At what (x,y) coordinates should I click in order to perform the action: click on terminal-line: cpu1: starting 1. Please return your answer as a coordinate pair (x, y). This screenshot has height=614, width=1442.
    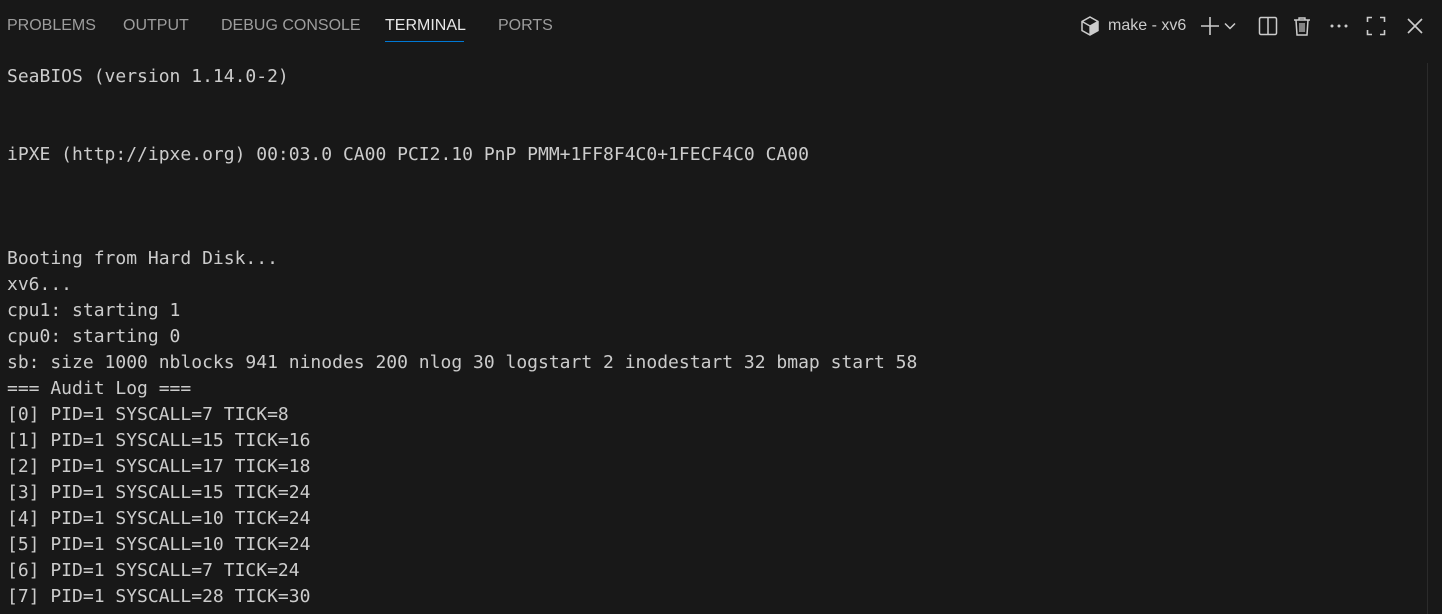
    Looking at the image, I should click on (94, 310).